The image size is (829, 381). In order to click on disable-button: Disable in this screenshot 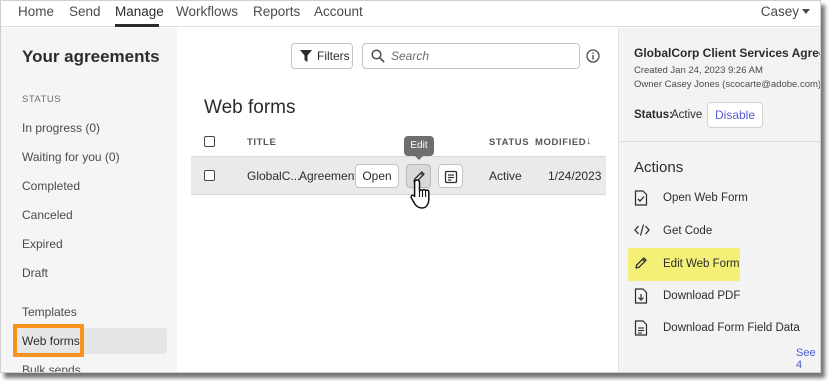, I will do `click(735, 115)`.